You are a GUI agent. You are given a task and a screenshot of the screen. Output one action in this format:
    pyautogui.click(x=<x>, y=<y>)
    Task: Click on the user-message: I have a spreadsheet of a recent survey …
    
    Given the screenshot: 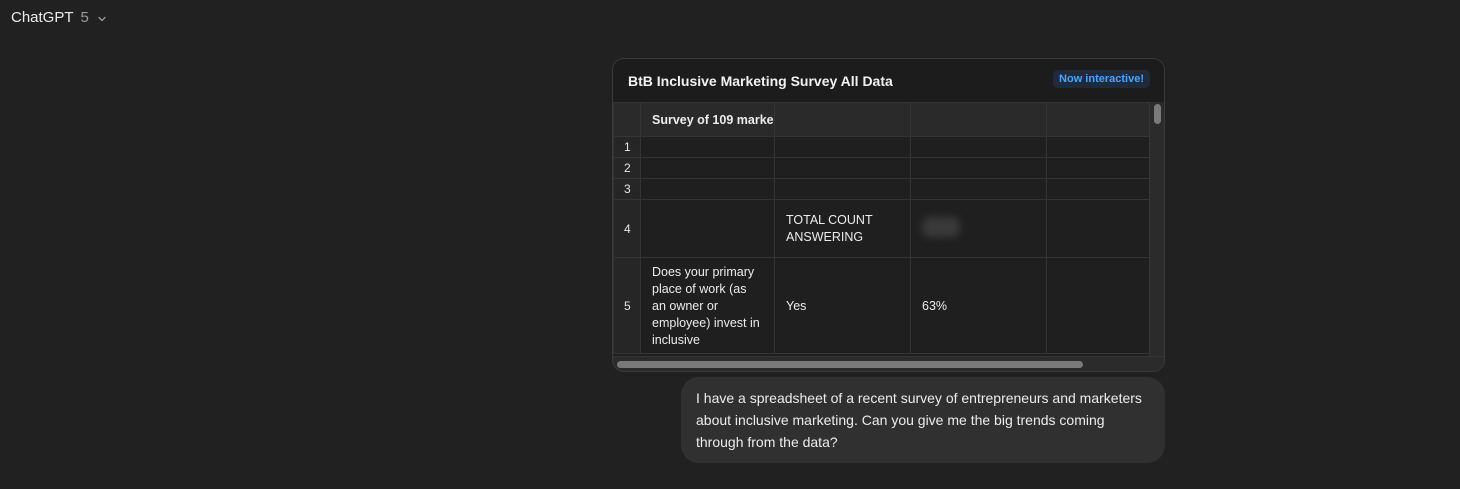 What is the action you would take?
    pyautogui.click(x=923, y=420)
    